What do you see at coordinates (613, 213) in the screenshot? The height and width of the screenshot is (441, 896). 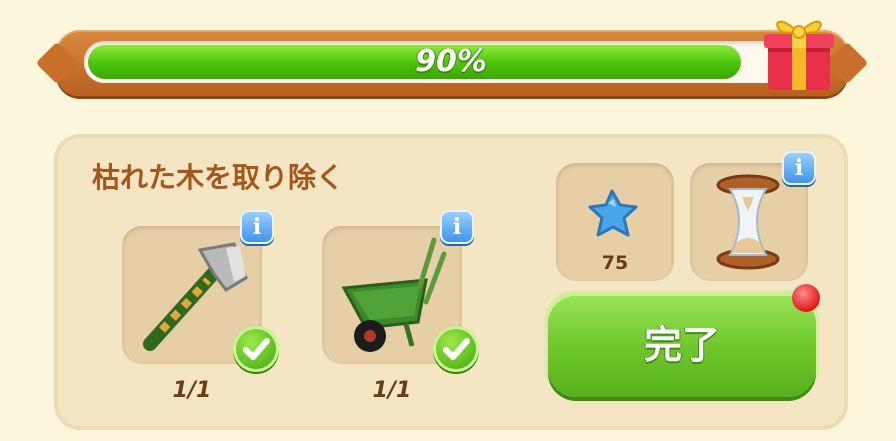 I see `blue-star-icon` at bounding box center [613, 213].